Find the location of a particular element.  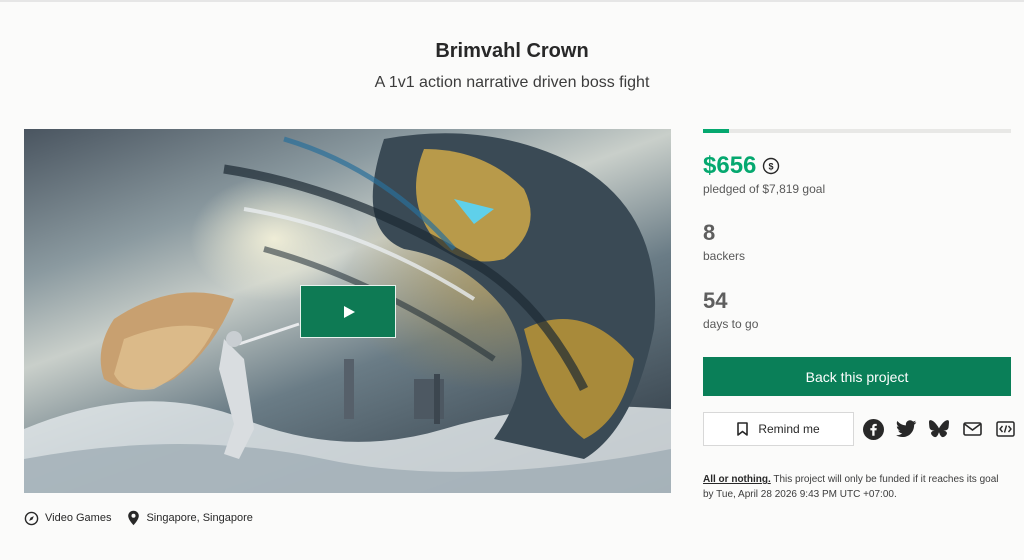

days-to-go-label: days to go is located at coordinates (731, 324).